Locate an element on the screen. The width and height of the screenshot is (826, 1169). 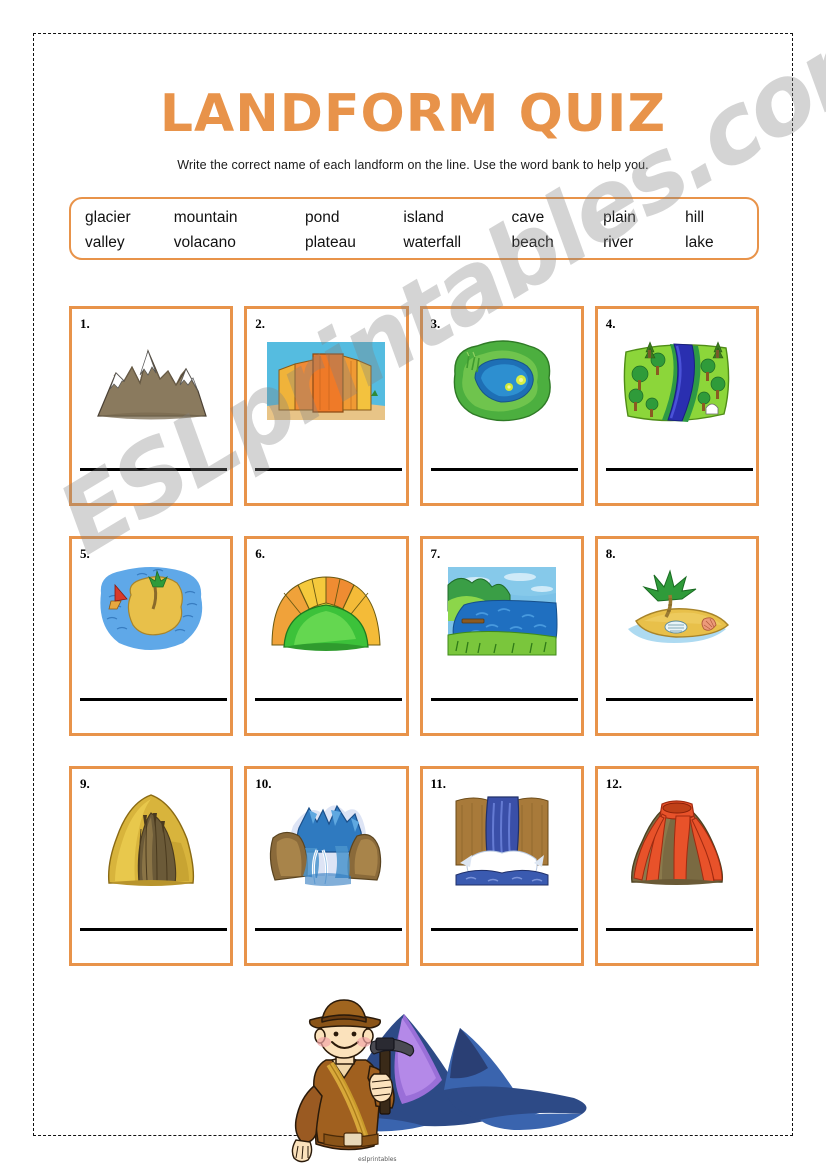
waterfall-icon is located at coordinates (502, 841).